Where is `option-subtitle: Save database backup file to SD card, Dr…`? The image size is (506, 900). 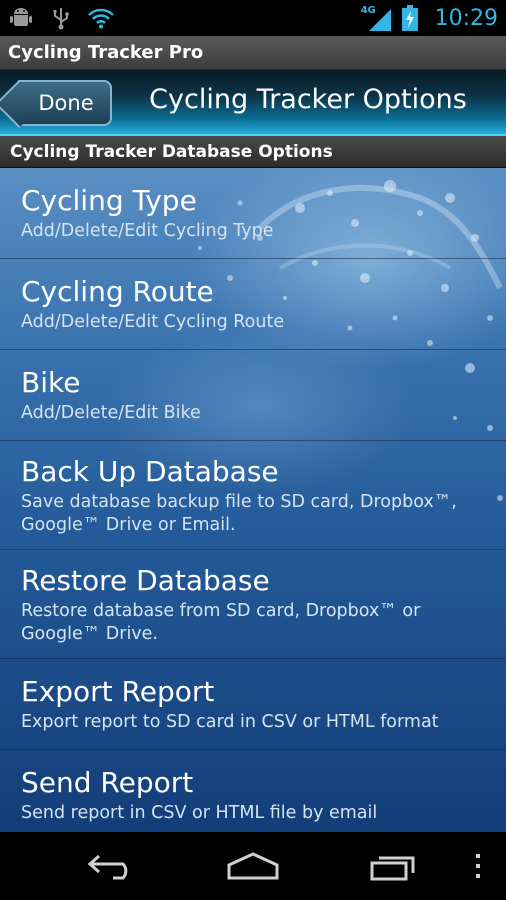 option-subtitle: Save database backup file to SD card, Dr… is located at coordinates (239, 513).